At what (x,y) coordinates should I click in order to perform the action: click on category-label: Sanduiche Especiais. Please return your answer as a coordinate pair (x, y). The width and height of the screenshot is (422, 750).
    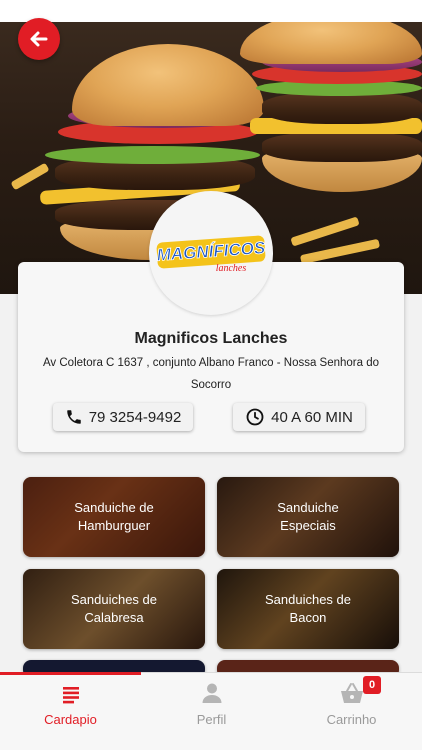
    Looking at the image, I should click on (308, 516).